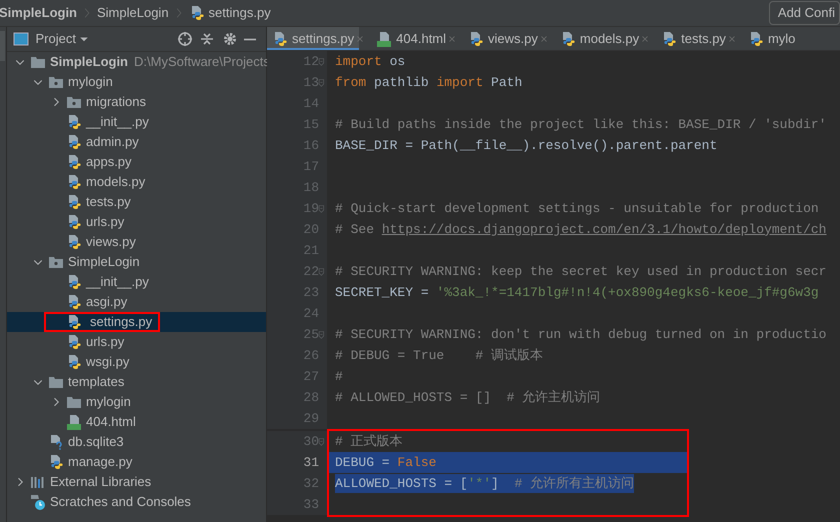 The height and width of the screenshot is (522, 840). What do you see at coordinates (89, 62) in the screenshot?
I see `tree-item-label: SimpleLogin` at bounding box center [89, 62].